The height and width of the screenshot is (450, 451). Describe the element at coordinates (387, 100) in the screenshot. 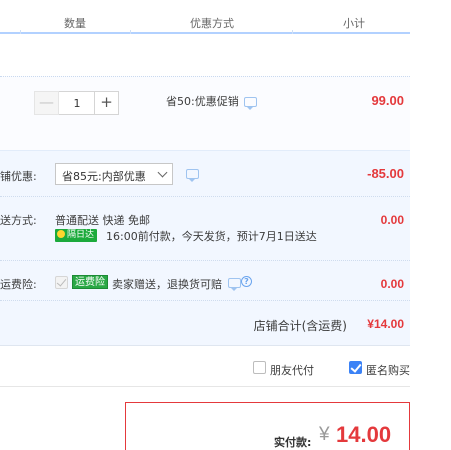

I see `item-subtotal: 99.00` at that location.